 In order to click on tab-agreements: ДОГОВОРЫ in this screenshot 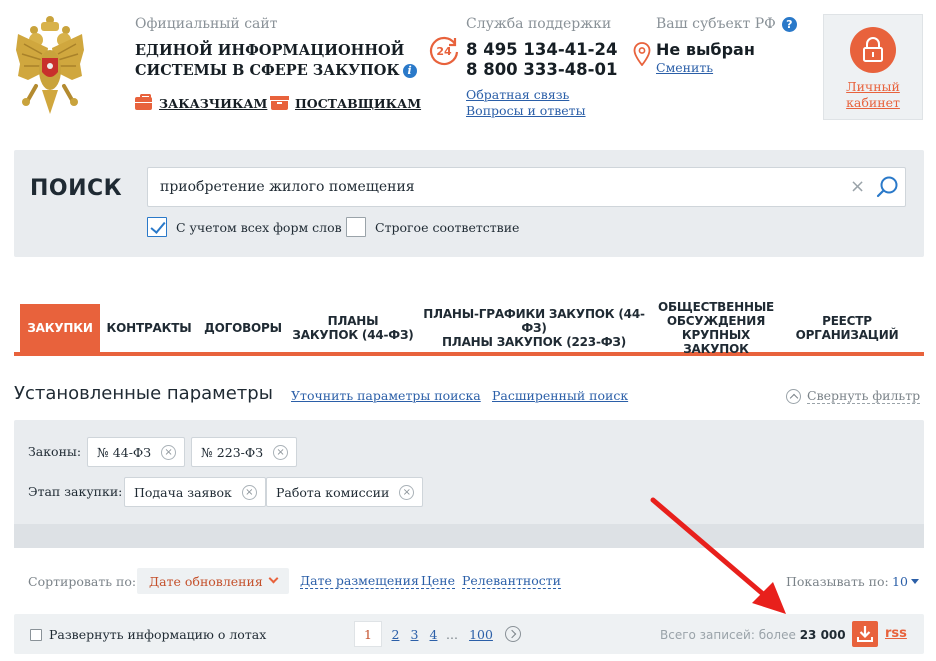, I will do `click(243, 328)`.